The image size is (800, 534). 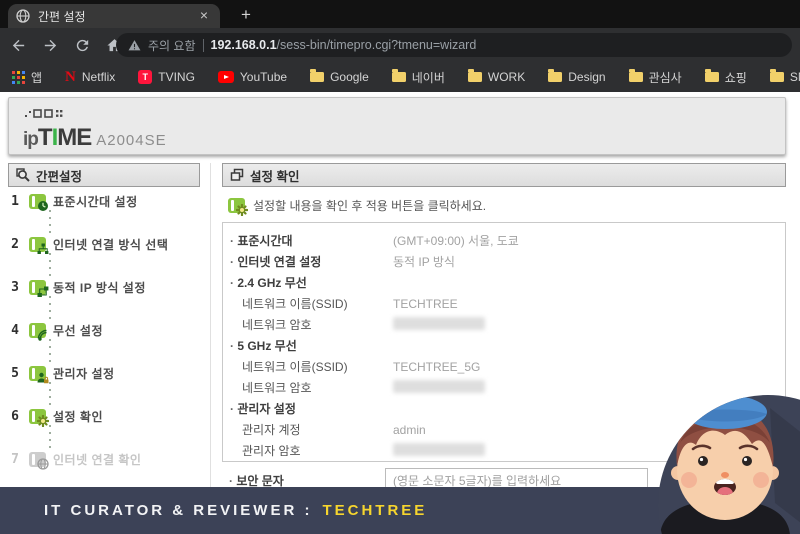 I want to click on setting-label: 관리자 설정, so click(x=263, y=408).